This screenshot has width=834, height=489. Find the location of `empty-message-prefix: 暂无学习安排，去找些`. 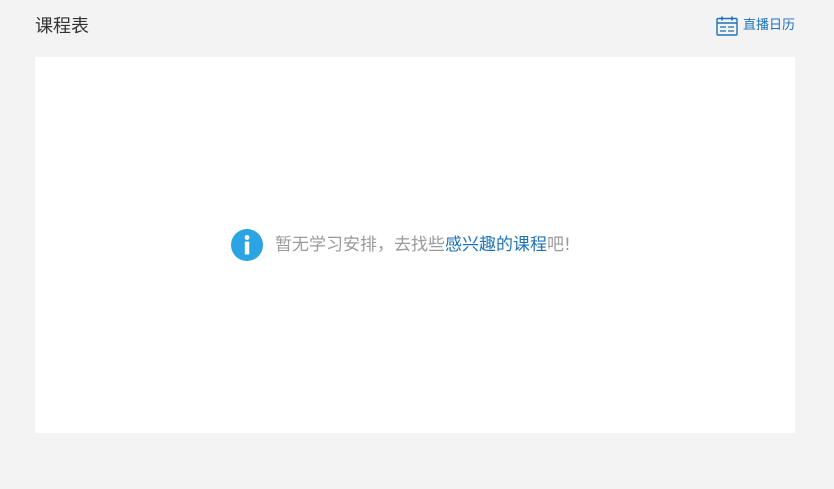

empty-message-prefix: 暂无学习安排，去找些 is located at coordinates (360, 245).